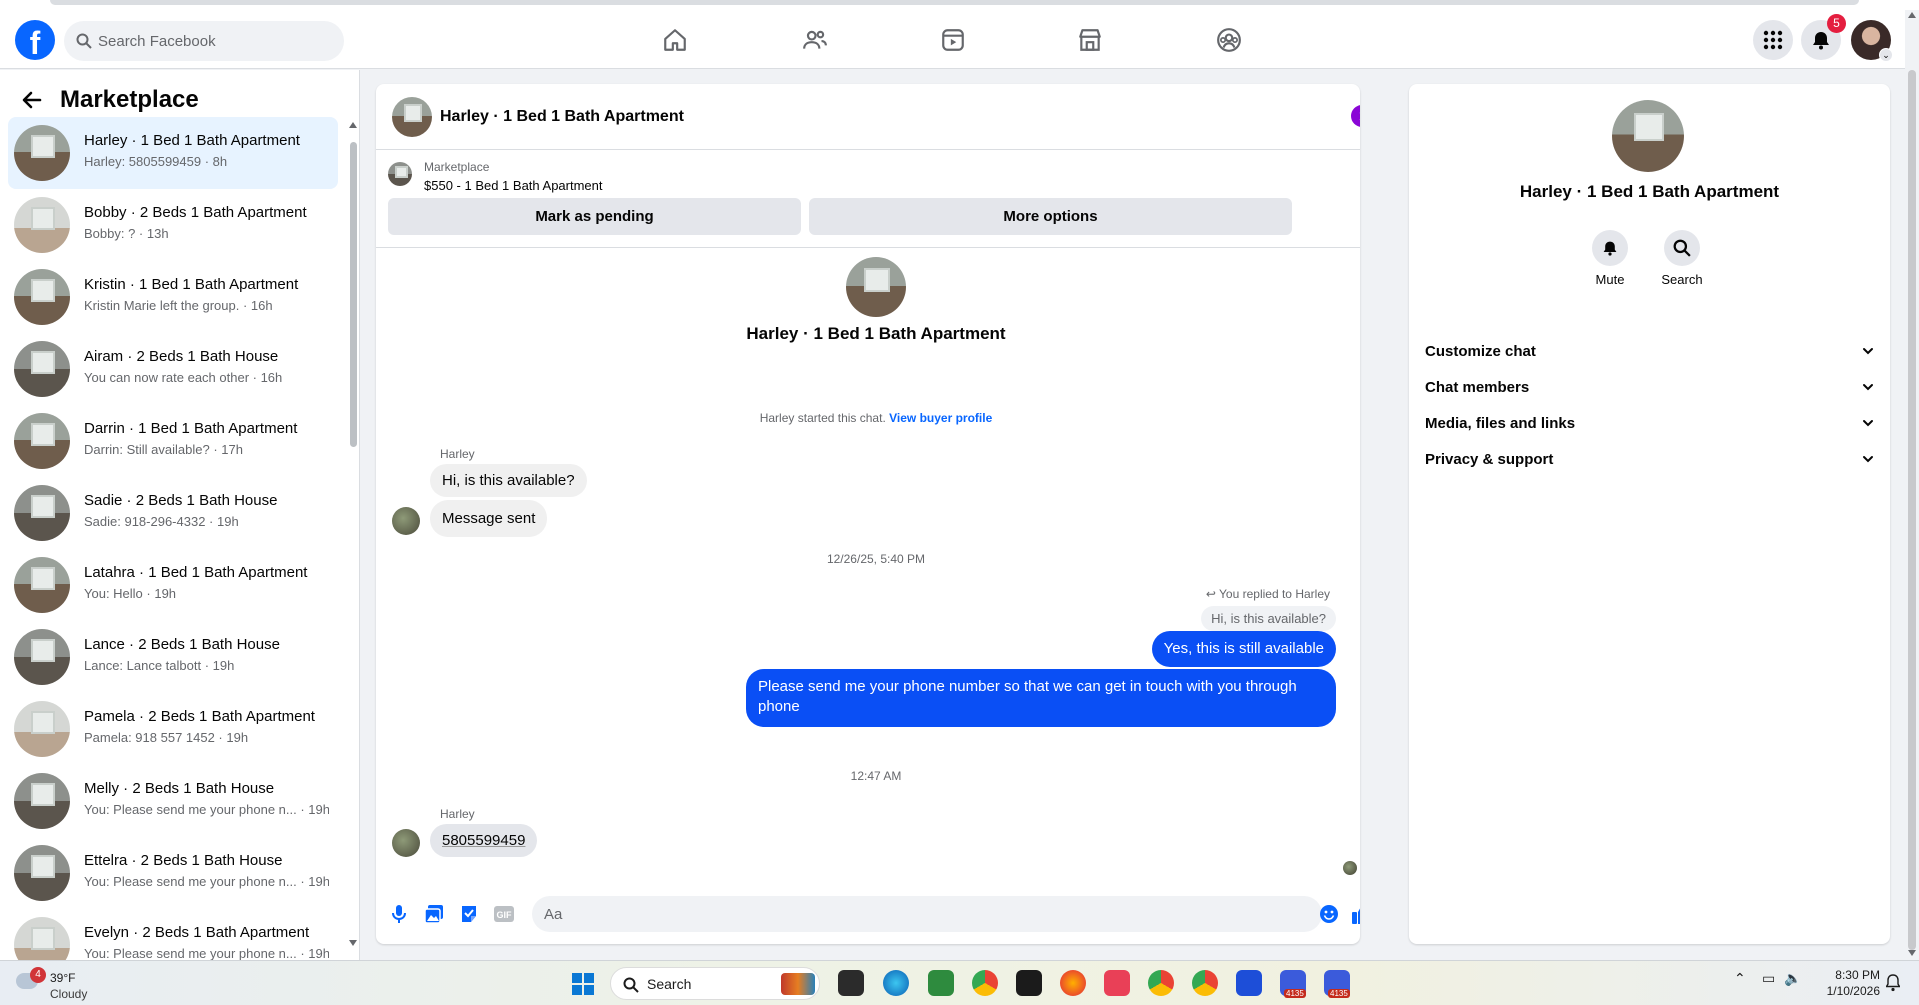 This screenshot has height=1005, width=1919. Describe the element at coordinates (1090, 40) in the screenshot. I see `nav-marketplace` at that location.